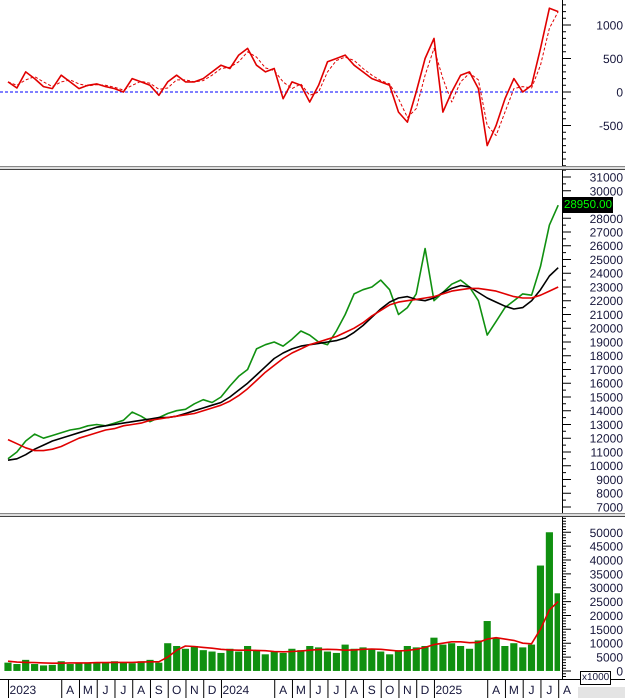 The image size is (625, 698). Describe the element at coordinates (449, 690) in the screenshot. I see `tick-label: 2025` at that location.